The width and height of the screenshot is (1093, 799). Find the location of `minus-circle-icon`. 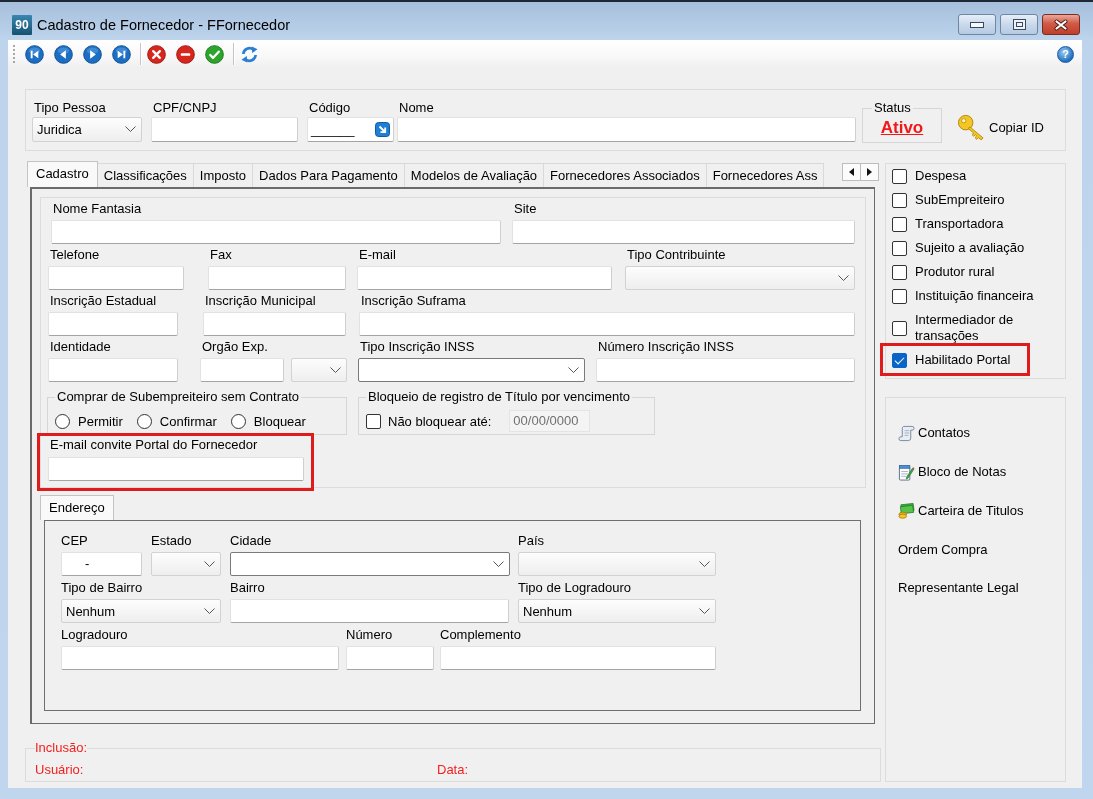

minus-circle-icon is located at coordinates (185, 54).